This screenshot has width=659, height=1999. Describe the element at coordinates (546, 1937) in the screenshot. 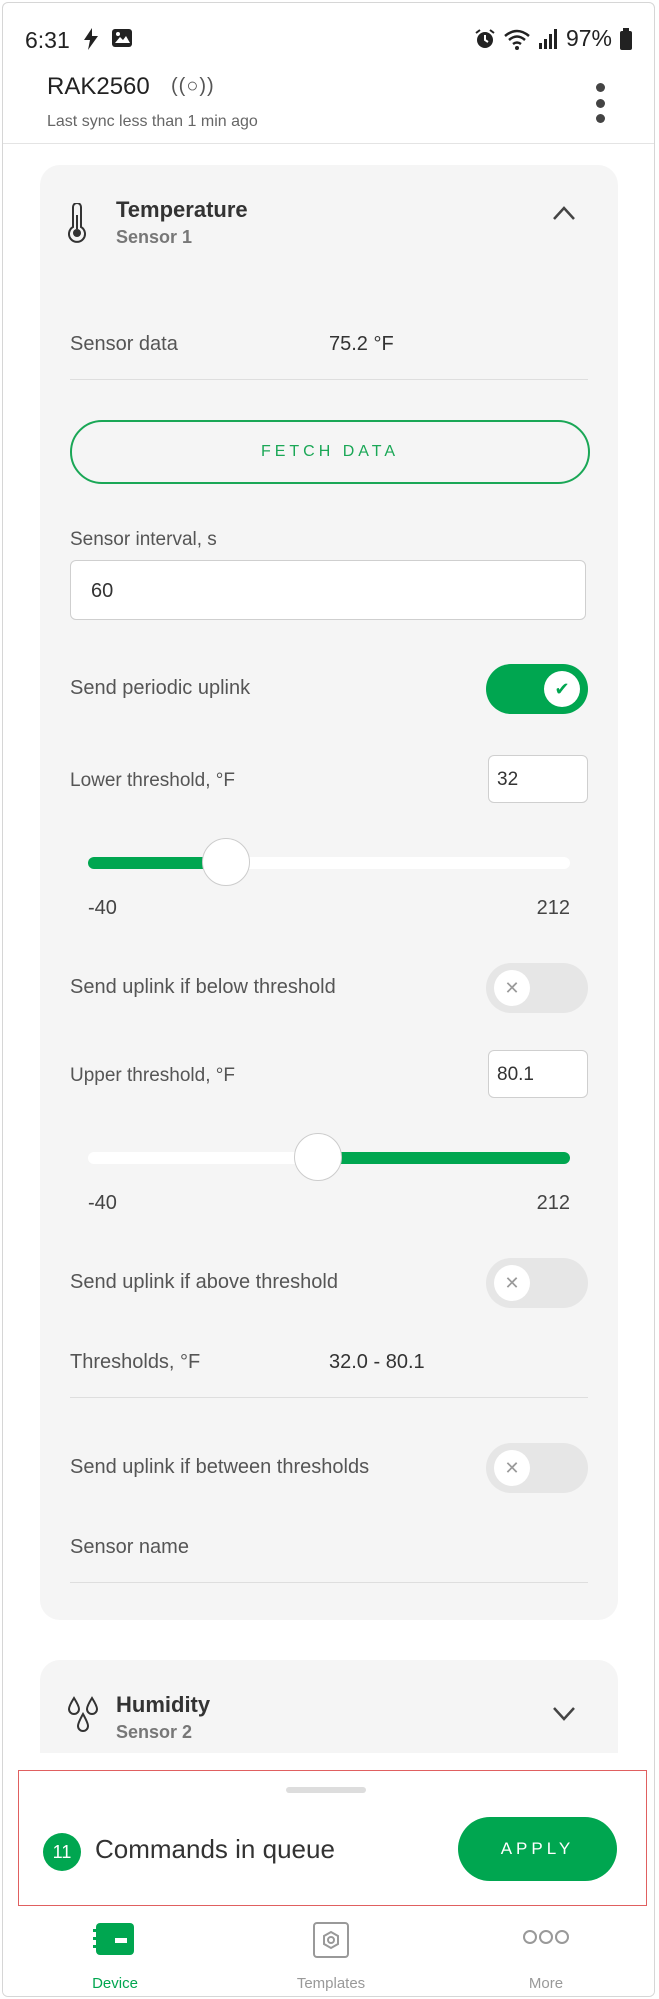

I see `more-dots-icon` at that location.